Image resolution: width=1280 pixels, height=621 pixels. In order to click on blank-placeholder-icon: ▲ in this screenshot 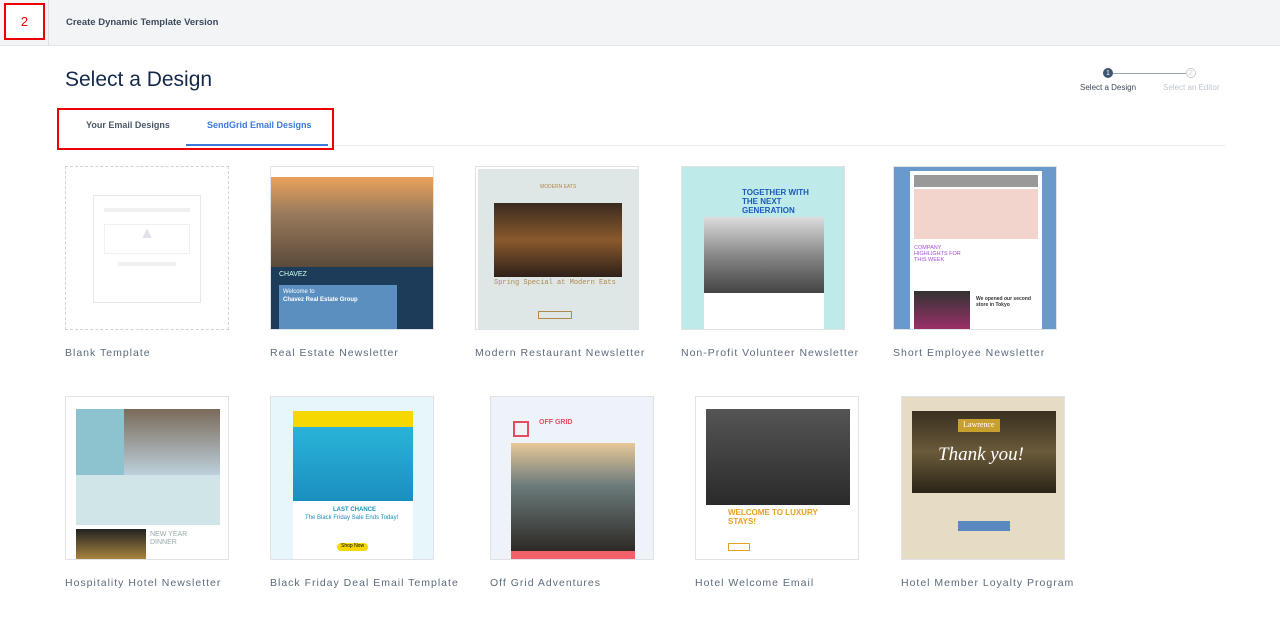, I will do `click(147, 249)`.